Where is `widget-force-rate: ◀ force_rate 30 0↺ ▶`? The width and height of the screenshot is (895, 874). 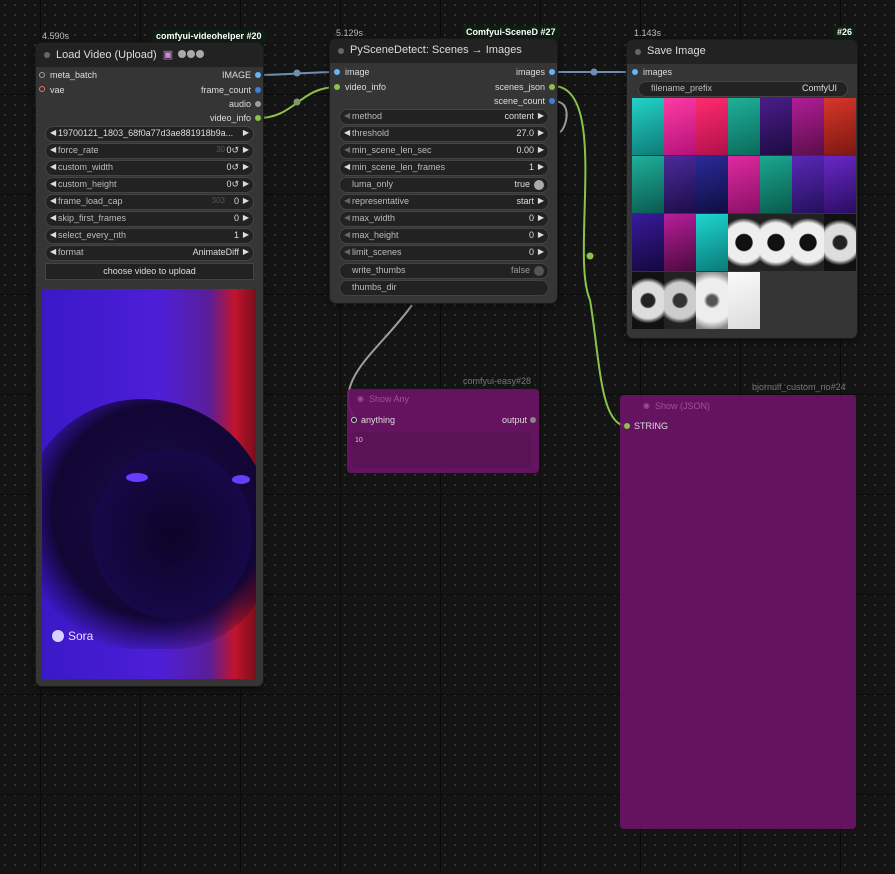
widget-force-rate: ◀ force_rate 30 0↺ ▶ is located at coordinates (149, 151).